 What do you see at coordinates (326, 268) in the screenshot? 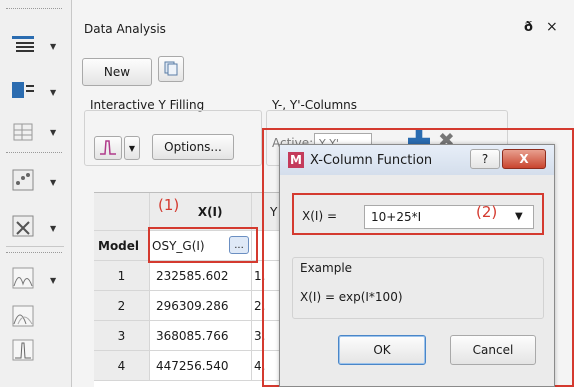
I see `example-label: Example` at bounding box center [326, 268].